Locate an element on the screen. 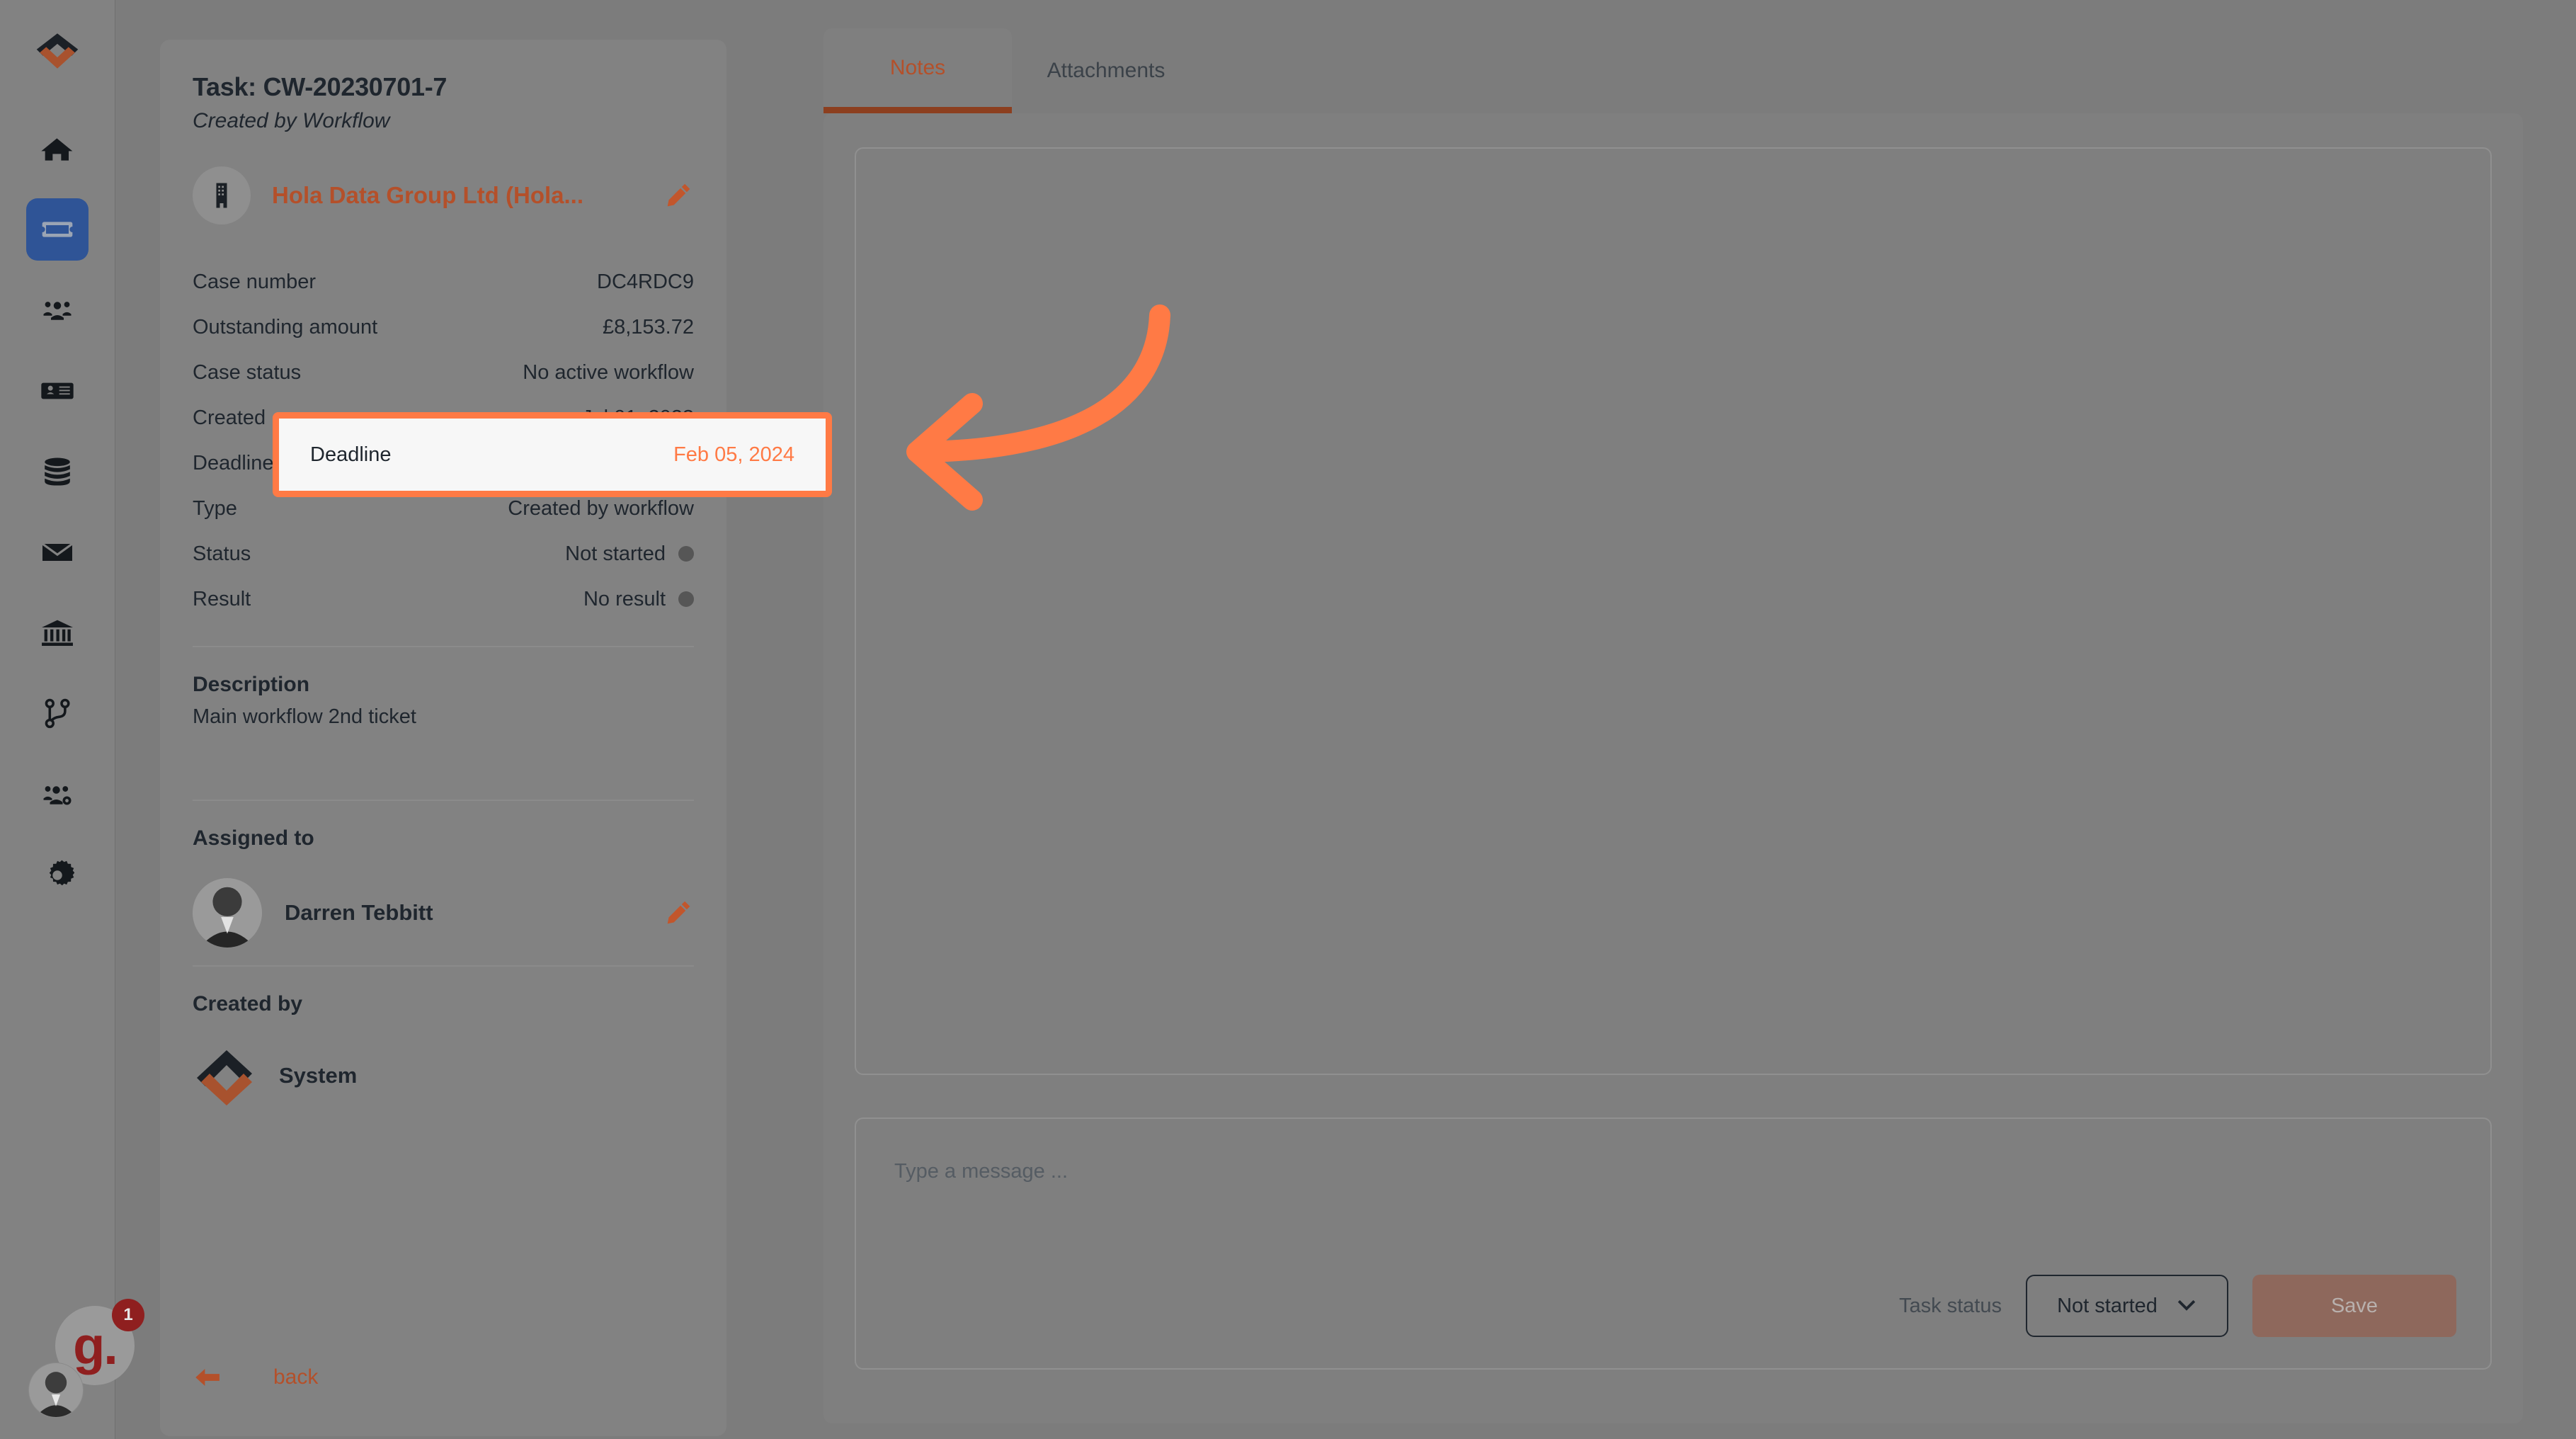 The width and height of the screenshot is (2576, 1439). attribute-value: DC4RDC9 is located at coordinates (646, 281).